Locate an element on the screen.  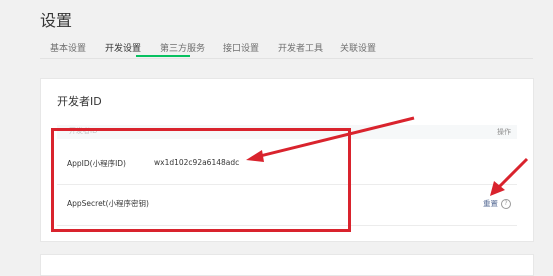
annotation-arrow-appid is located at coordinates (333, 138).